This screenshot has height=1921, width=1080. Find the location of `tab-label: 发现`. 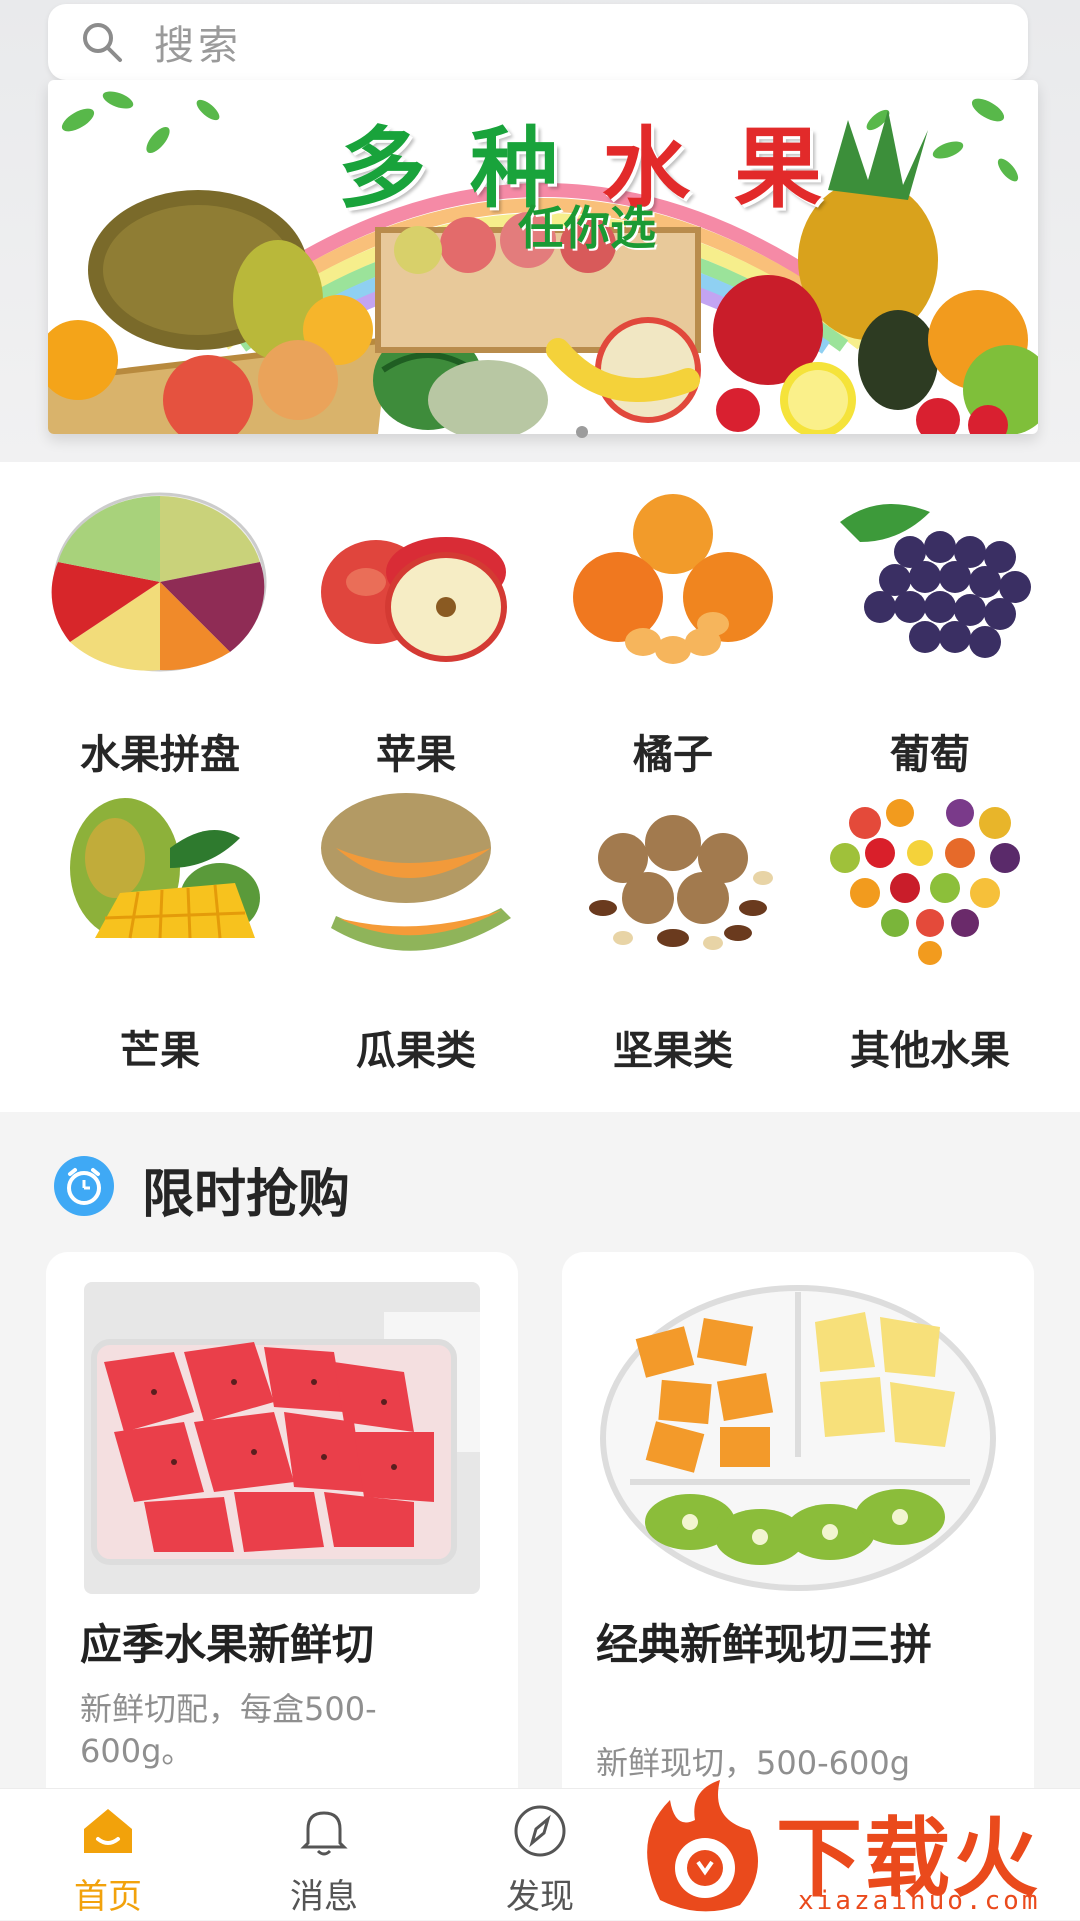

tab-label: 发现 is located at coordinates (540, 1897).